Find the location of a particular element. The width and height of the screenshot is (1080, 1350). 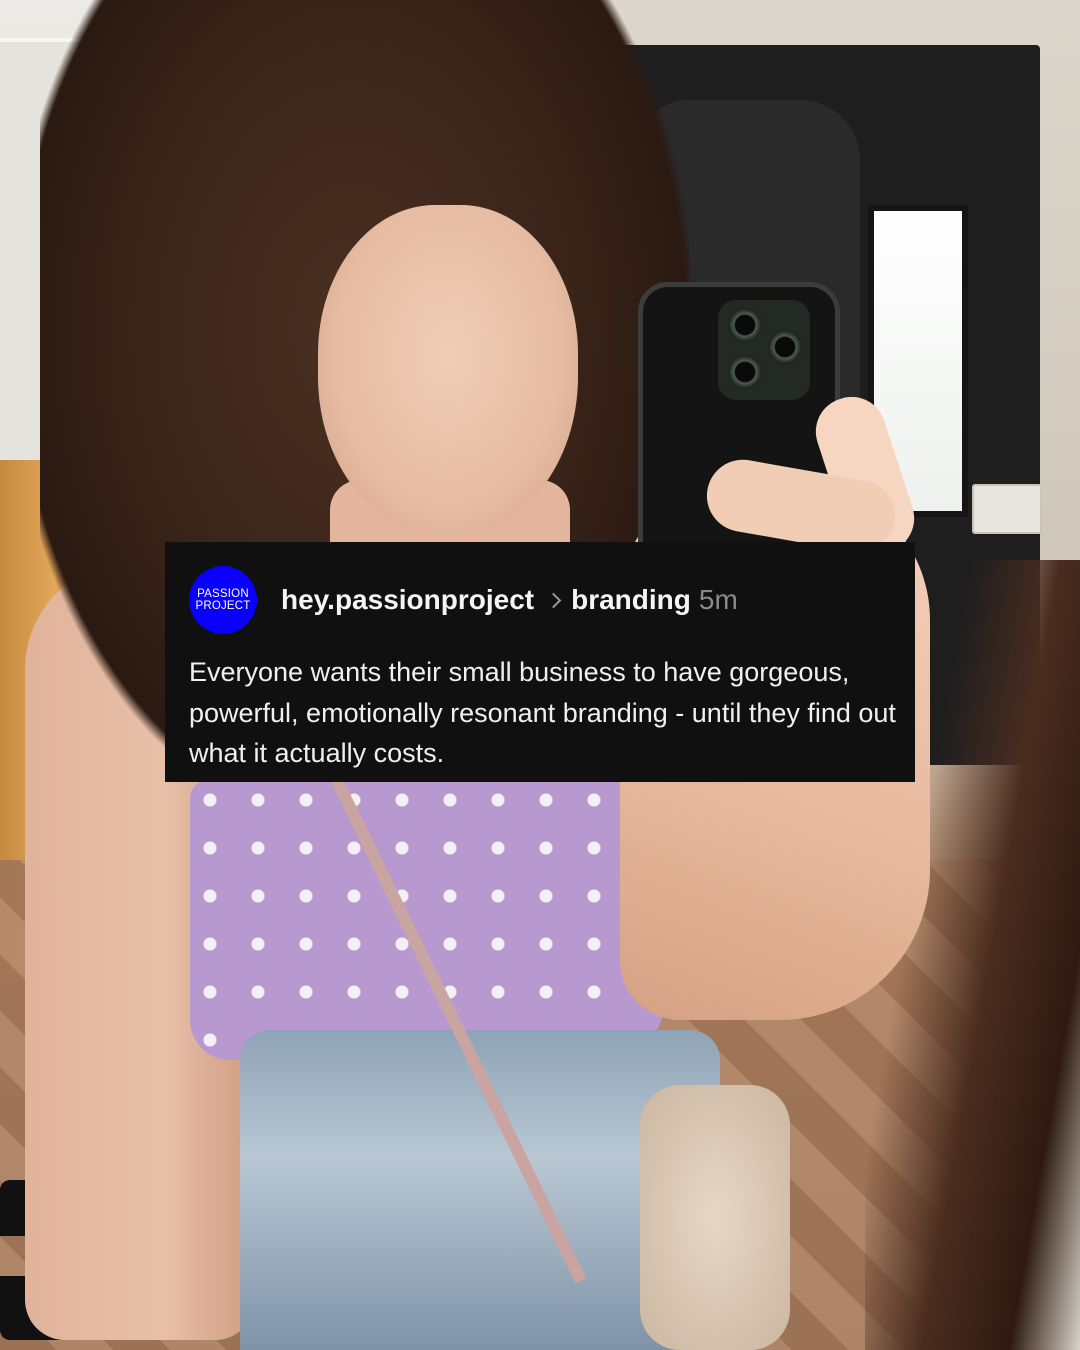

username-link: hey.passionproject is located at coordinates (407, 600).